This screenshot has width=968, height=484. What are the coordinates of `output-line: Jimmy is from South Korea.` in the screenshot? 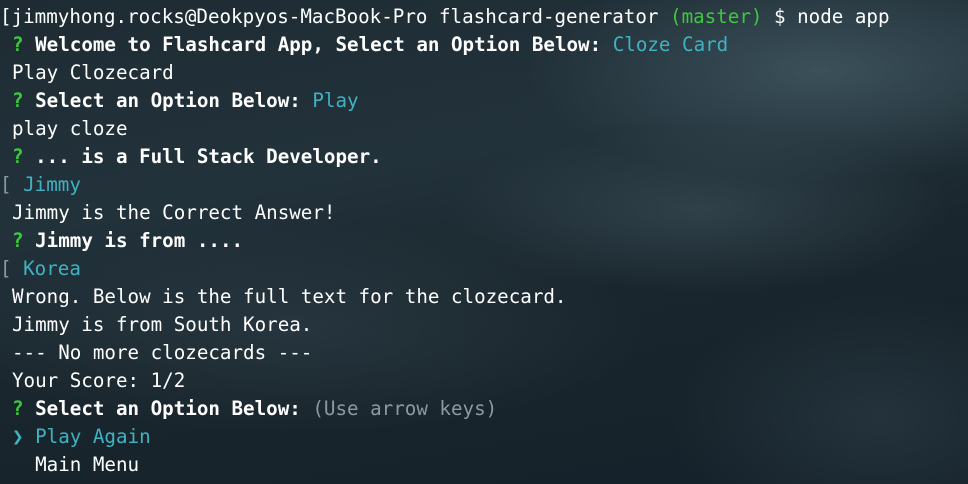 It's located at (162, 324).